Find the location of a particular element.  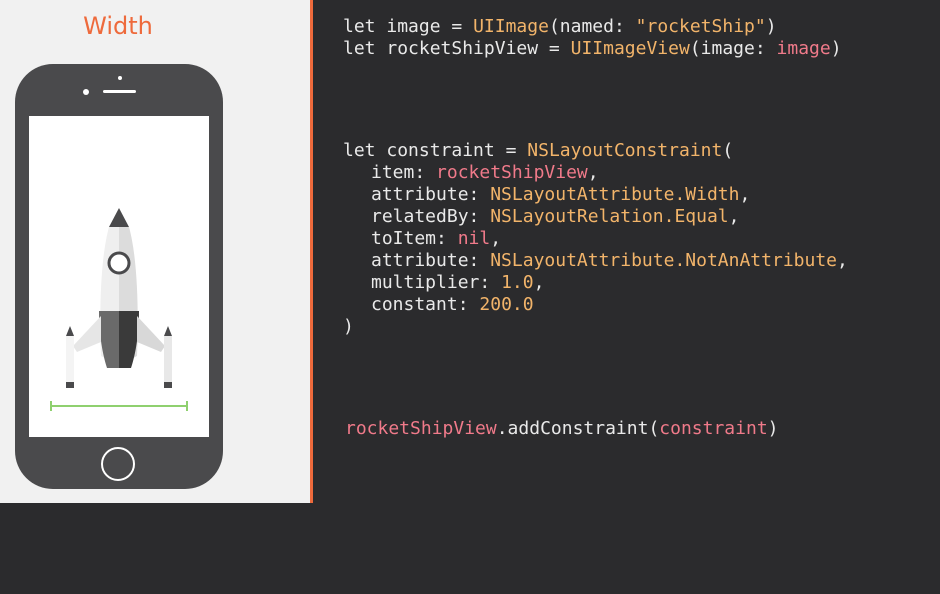

code-line-to-item: toItem: nil, is located at coordinates (436, 239).